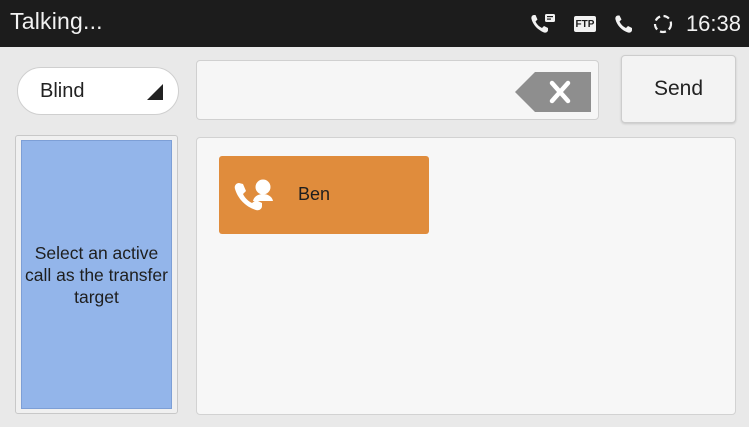  Describe the element at coordinates (155, 94) in the screenshot. I see `dropdown-triangle-icon` at that location.